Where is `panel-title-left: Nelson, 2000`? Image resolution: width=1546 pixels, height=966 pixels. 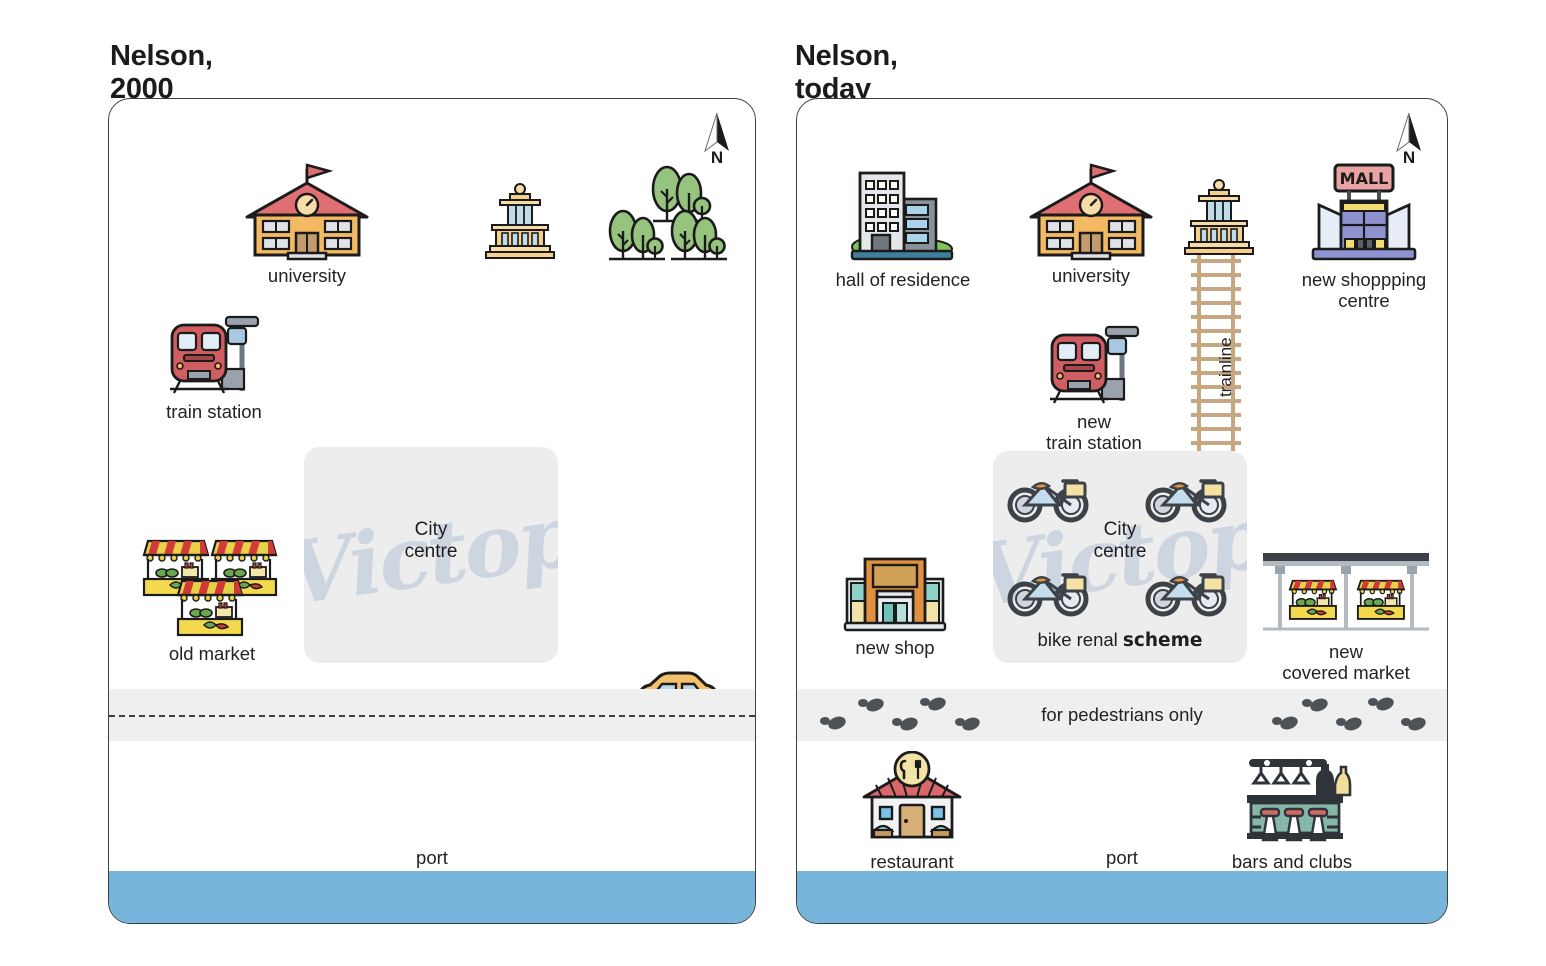 panel-title-left: Nelson, 2000 is located at coordinates (161, 72).